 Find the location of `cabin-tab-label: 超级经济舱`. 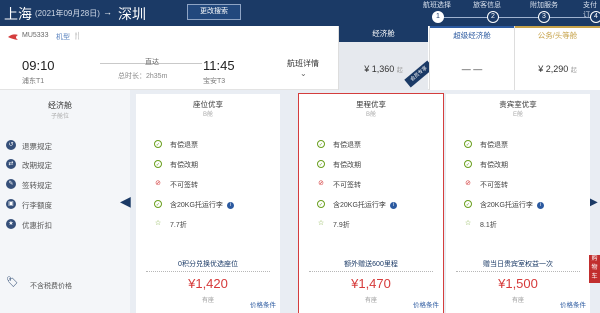

cabin-tab-label: 超级经济舱 is located at coordinates (472, 34).